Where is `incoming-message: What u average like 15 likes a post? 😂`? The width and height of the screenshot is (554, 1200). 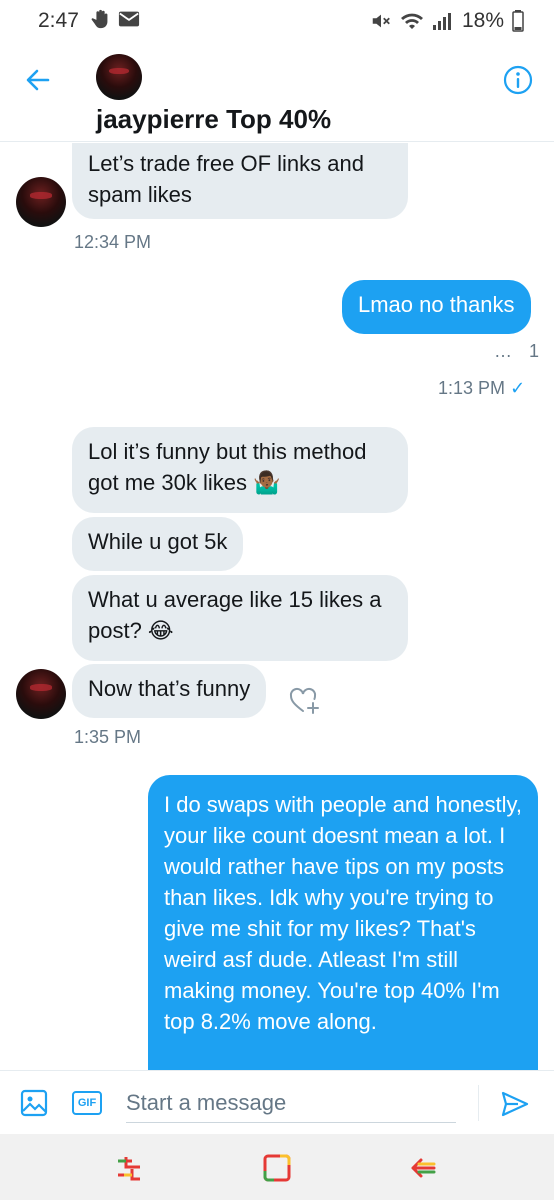 incoming-message: What u average like 15 likes a post? 😂 is located at coordinates (240, 618).